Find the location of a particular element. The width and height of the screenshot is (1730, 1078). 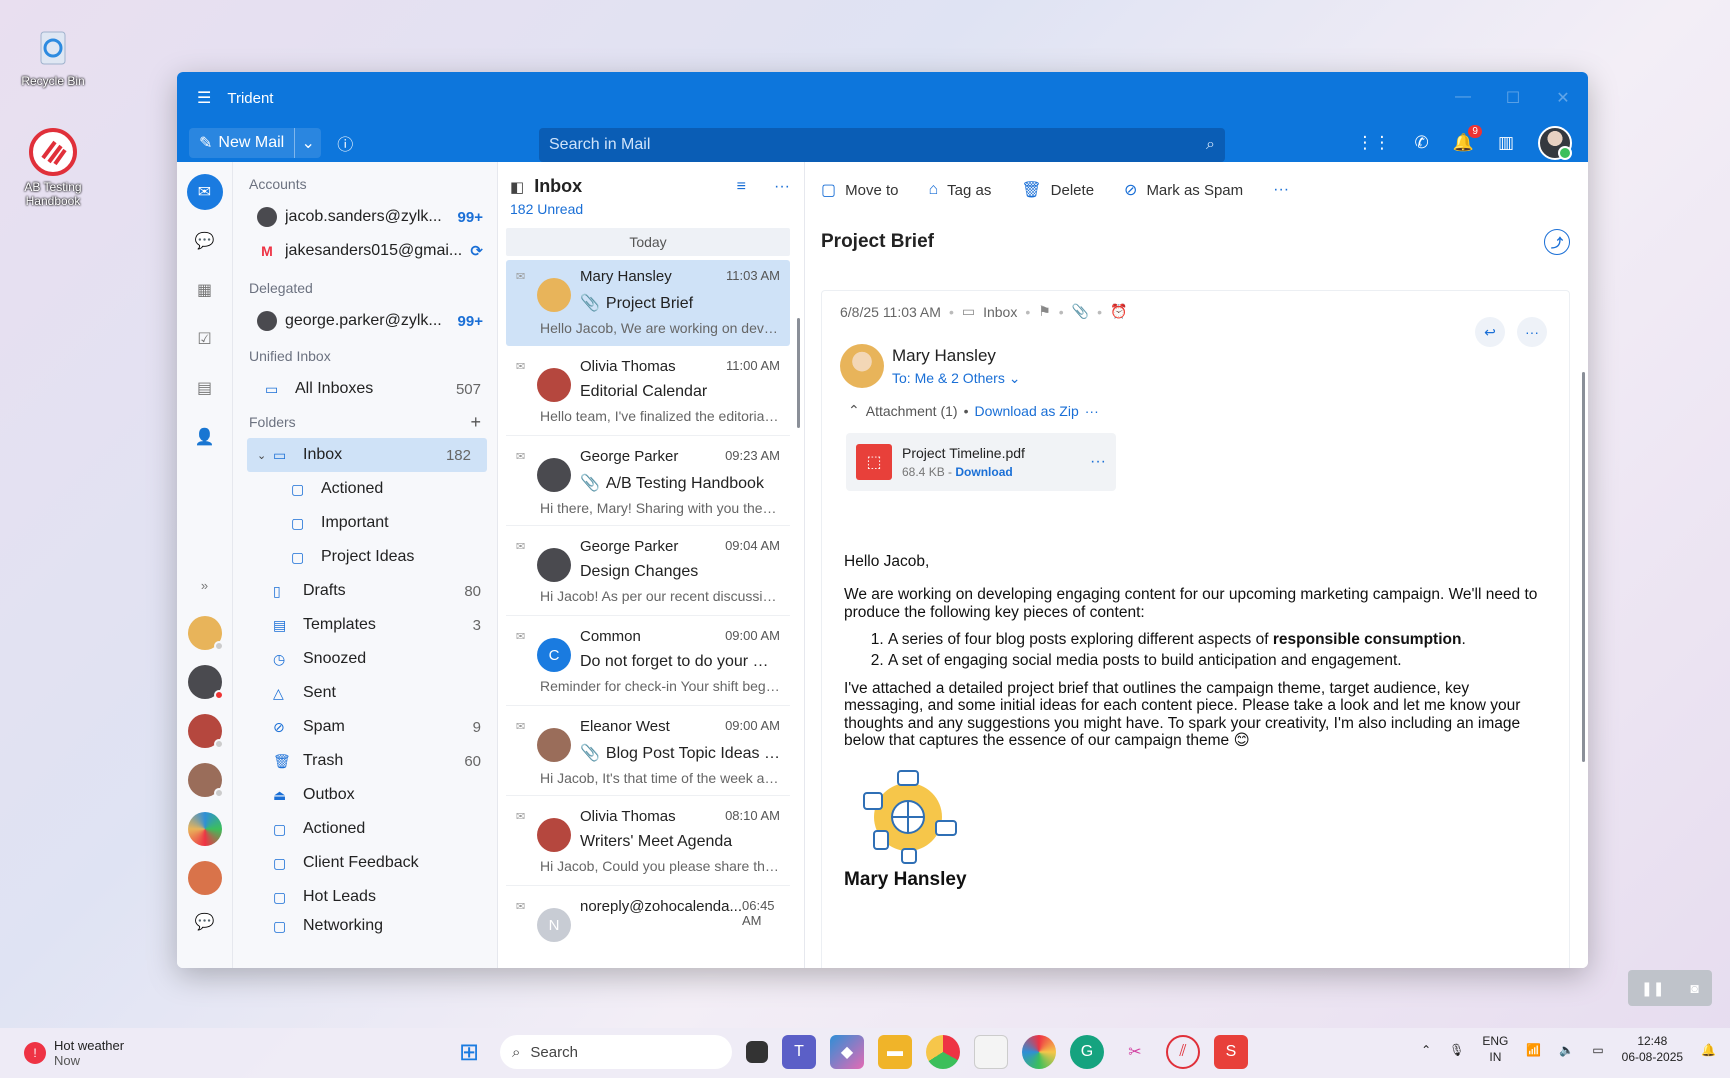

scrollbar is located at coordinates (1583, 567).